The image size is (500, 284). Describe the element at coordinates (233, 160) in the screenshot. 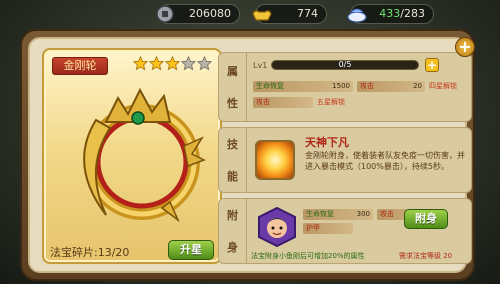

I see `skill-tag: 技 能` at that location.